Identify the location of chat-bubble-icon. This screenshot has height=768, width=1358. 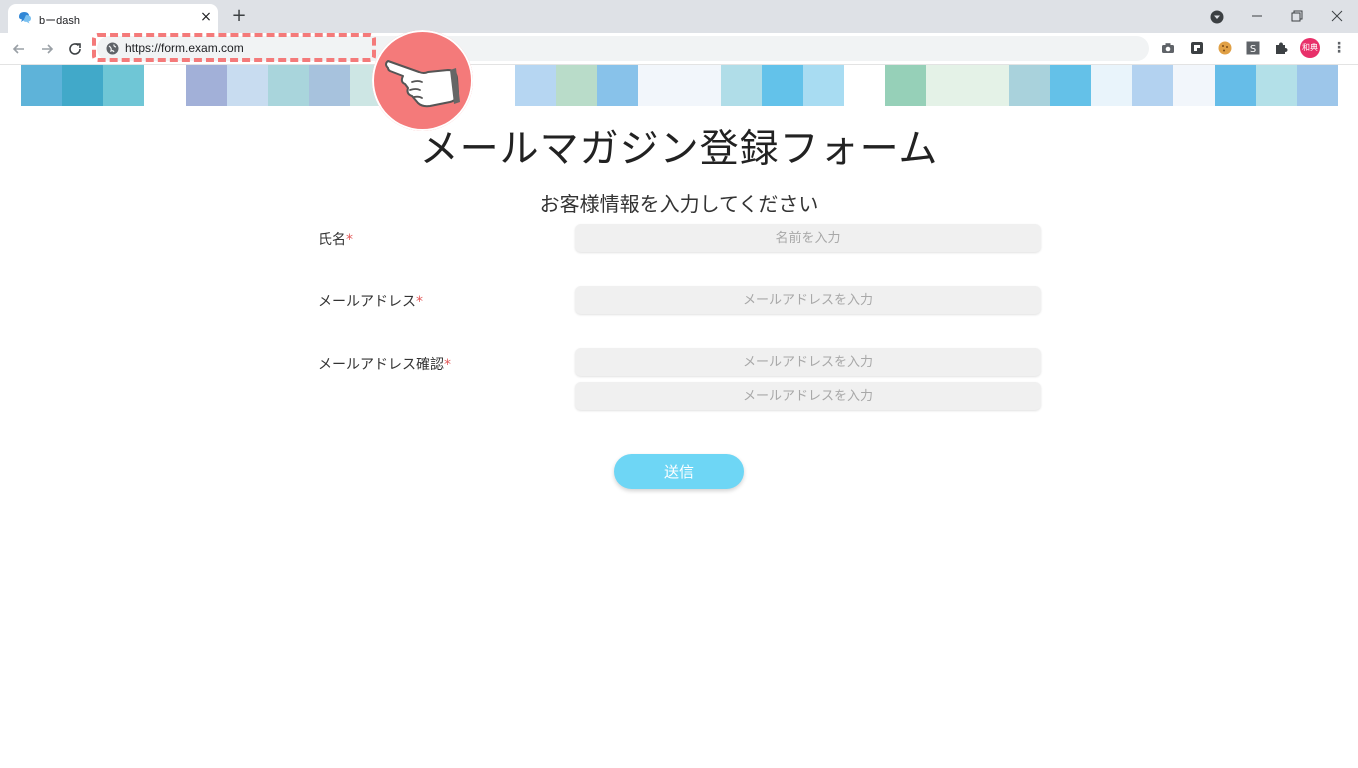
(25, 18).